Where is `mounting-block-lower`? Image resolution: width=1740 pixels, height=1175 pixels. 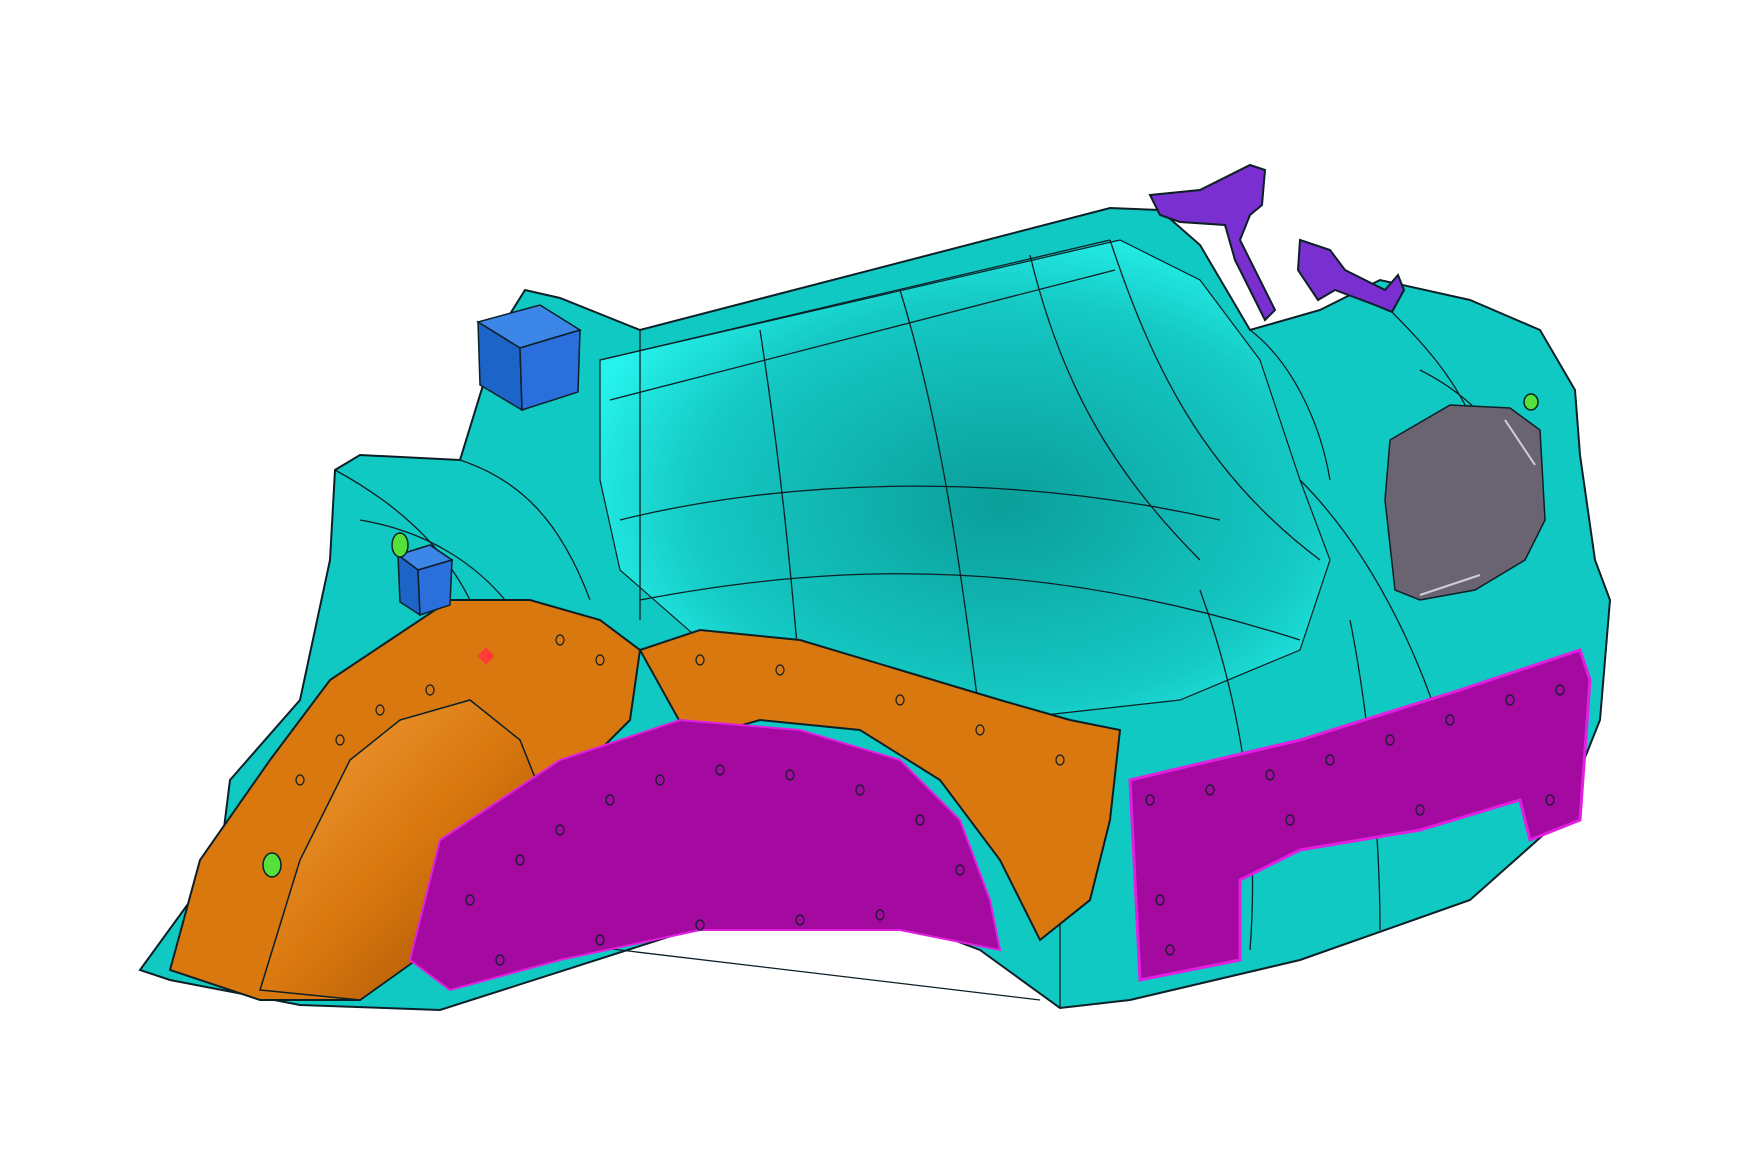 mounting-block-lower is located at coordinates (425, 580).